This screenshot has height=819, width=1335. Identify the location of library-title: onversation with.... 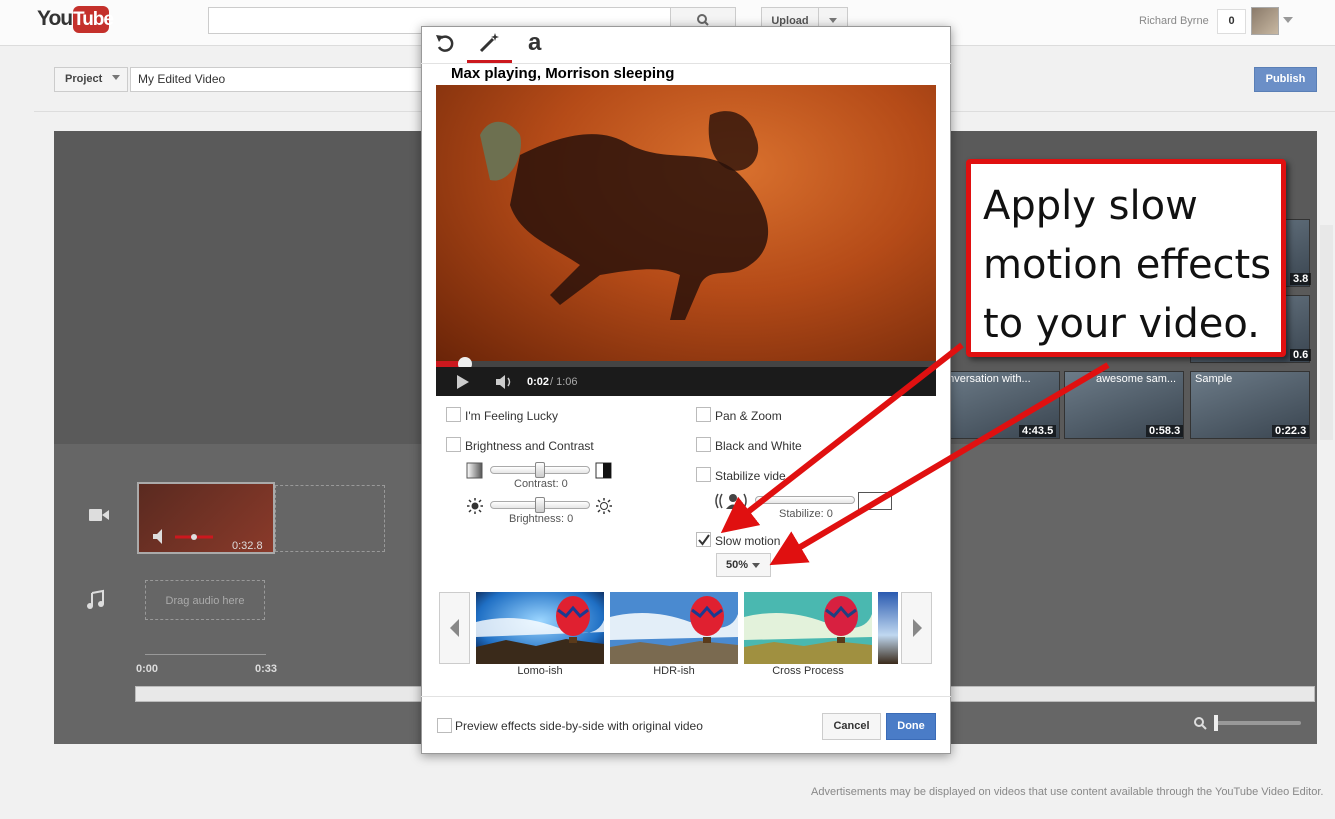
(986, 379).